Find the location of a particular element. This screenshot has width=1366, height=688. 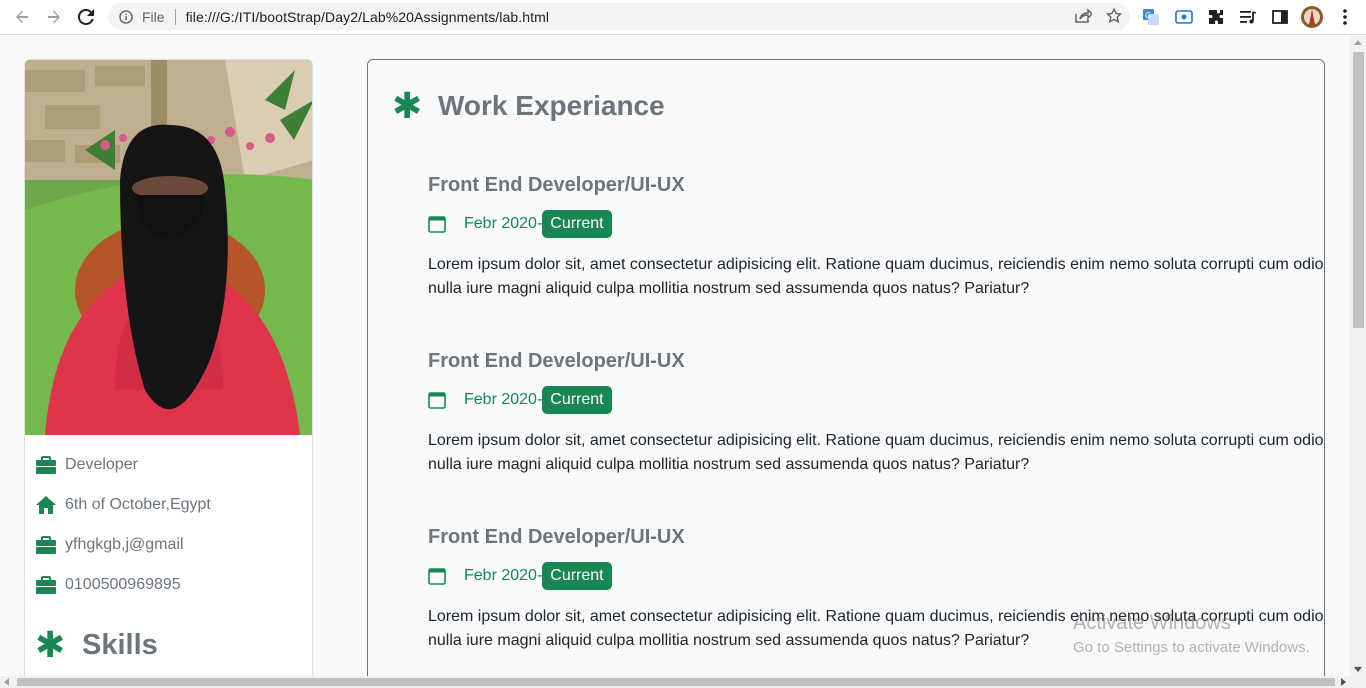

reload-icon is located at coordinates (86, 17).